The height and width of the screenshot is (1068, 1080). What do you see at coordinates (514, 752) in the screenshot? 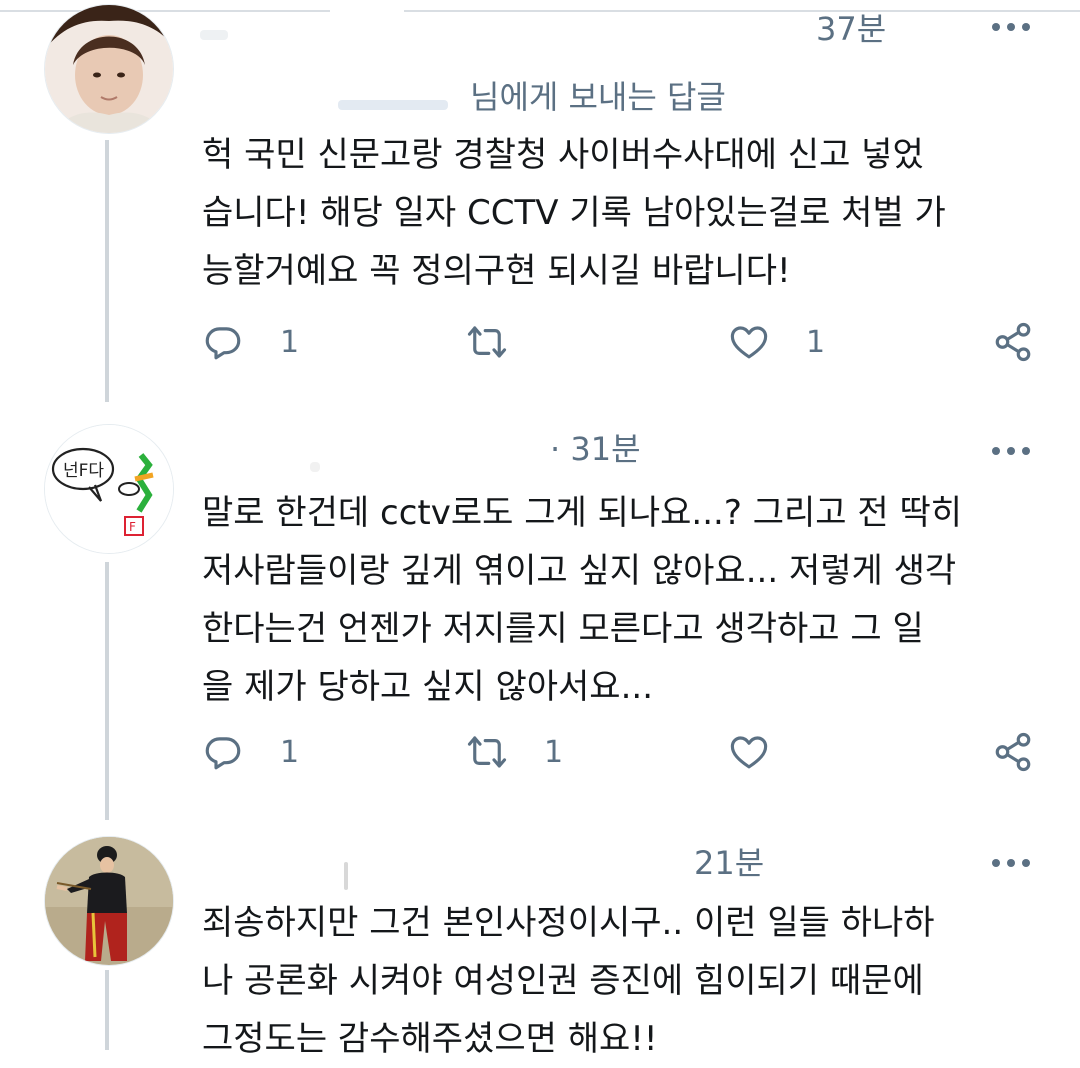
I see `retweet-button: 1` at bounding box center [514, 752].